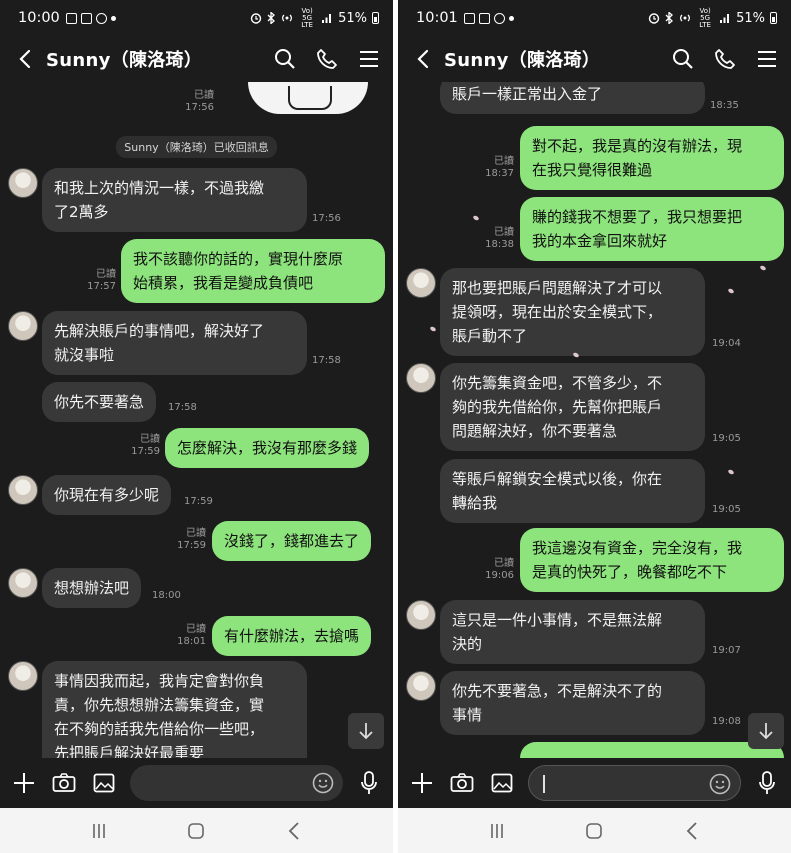 Image resolution: width=791 pixels, height=853 pixels. Describe the element at coordinates (572, 312) in the screenshot. I see `incoming-message: 那也要把賬戶問題解決了才可以 提領呀，現在出於安全模式下， 賬戶動不了` at that location.